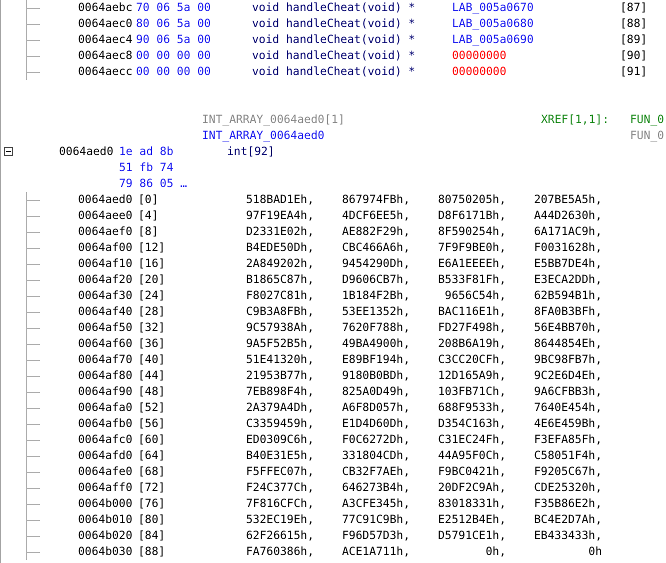 This screenshot has width=666, height=563. Describe the element at coordinates (279, 440) in the screenshot. I see `hex-value-text: ED0309C6h,` at that location.